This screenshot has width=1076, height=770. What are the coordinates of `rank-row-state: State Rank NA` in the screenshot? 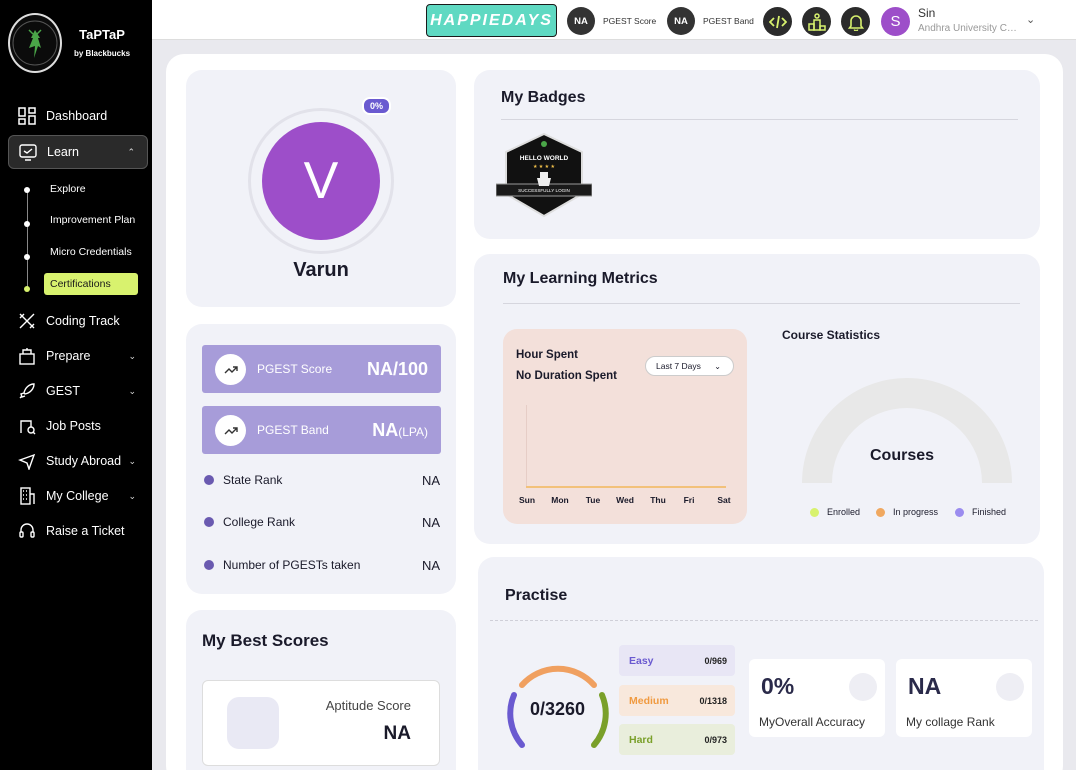 It's located at (322, 480).